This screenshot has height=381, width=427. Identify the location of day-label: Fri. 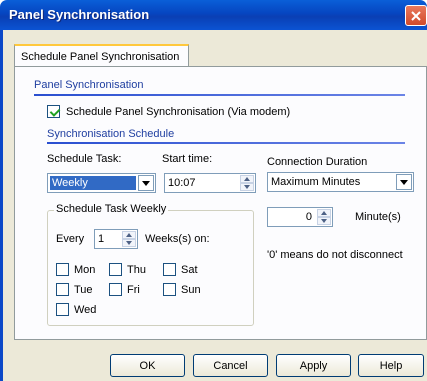
(133, 289).